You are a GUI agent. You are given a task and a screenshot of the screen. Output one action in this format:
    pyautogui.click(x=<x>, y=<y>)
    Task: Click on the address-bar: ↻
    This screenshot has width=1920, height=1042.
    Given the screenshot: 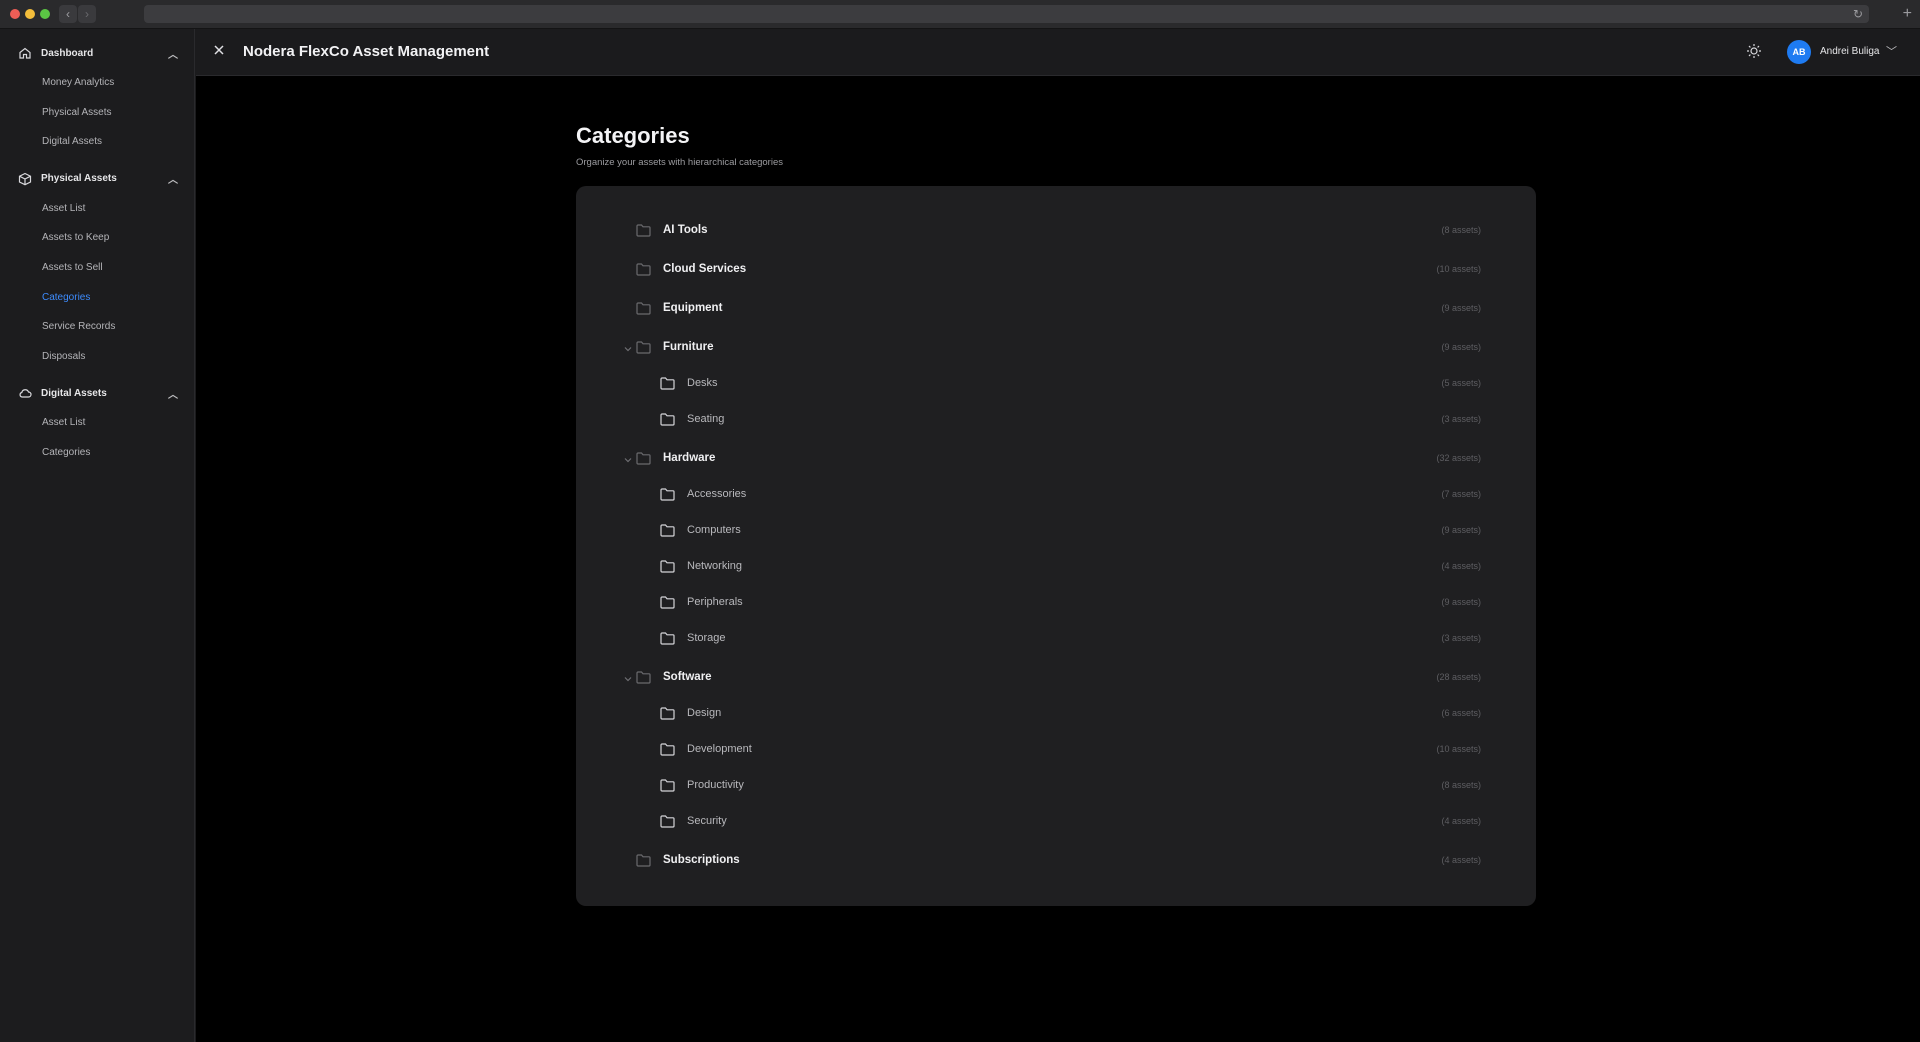 What is the action you would take?
    pyautogui.click(x=1006, y=14)
    